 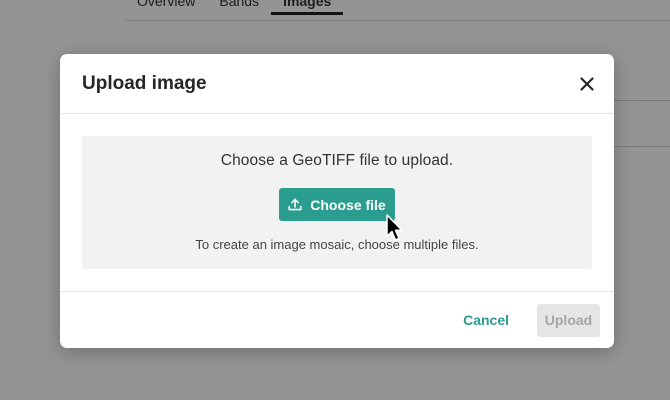 I want to click on choose-file-label: Choose file, so click(x=348, y=204).